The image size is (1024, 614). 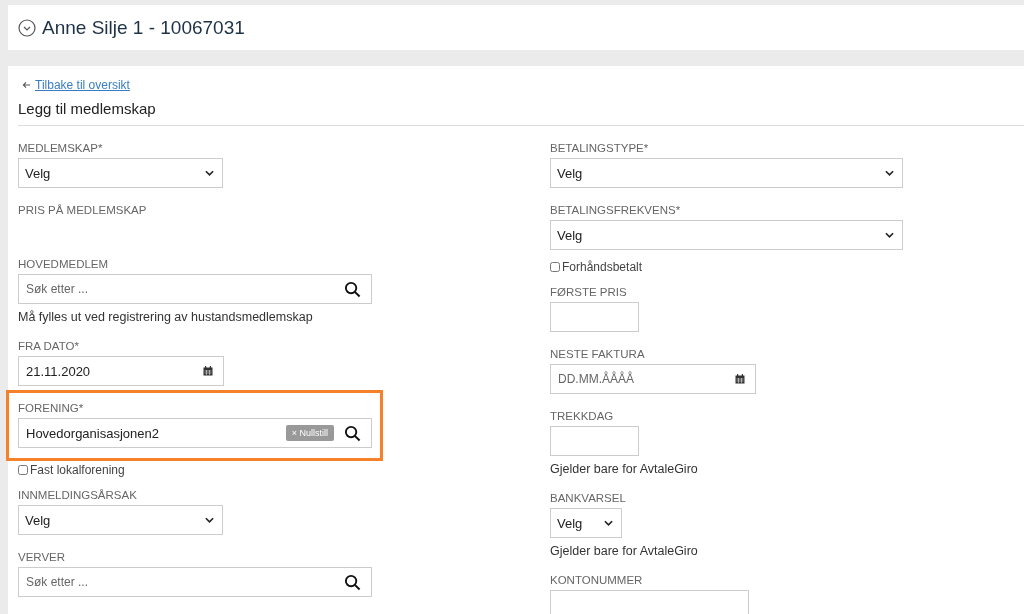 I want to click on field-label: PRIS PÅ MEDLEMSKAP, so click(x=83, y=210).